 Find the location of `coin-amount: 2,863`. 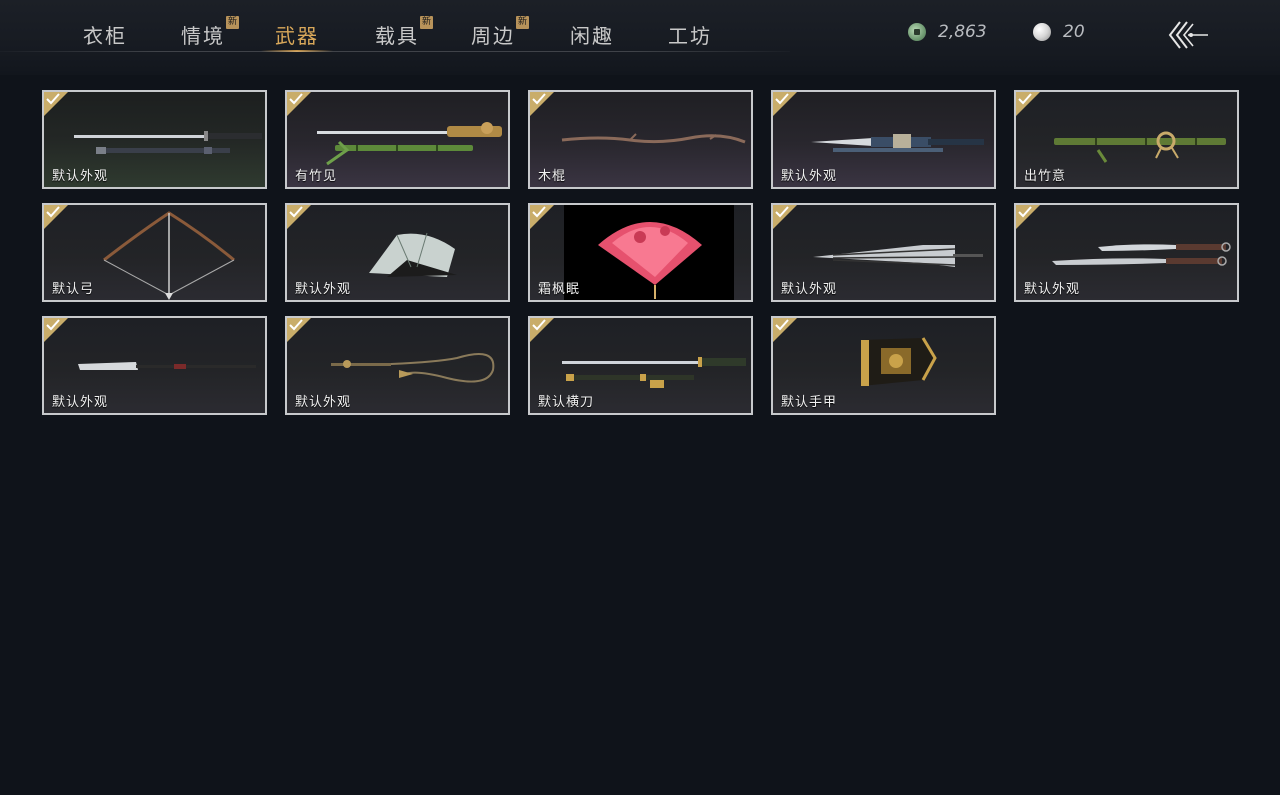

coin-amount: 2,863 is located at coordinates (962, 32).